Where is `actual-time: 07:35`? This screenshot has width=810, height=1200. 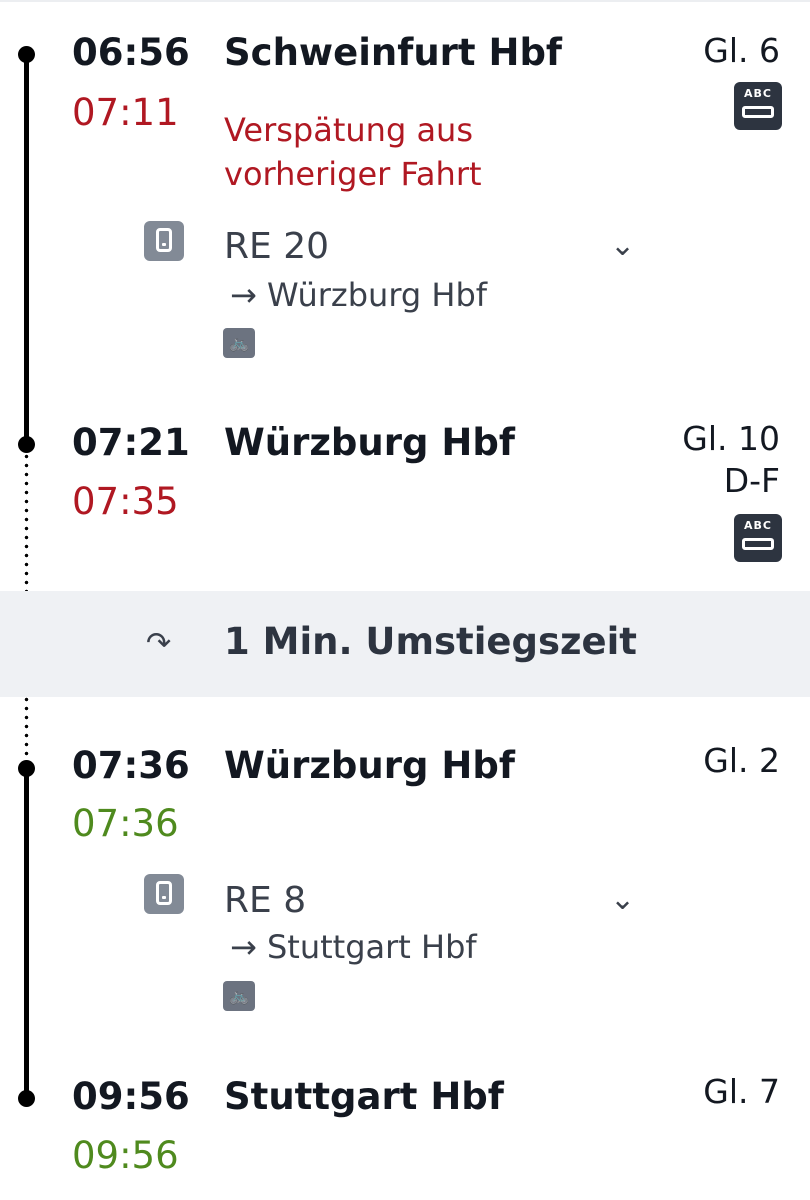
actual-time: 07:35 is located at coordinates (125, 501).